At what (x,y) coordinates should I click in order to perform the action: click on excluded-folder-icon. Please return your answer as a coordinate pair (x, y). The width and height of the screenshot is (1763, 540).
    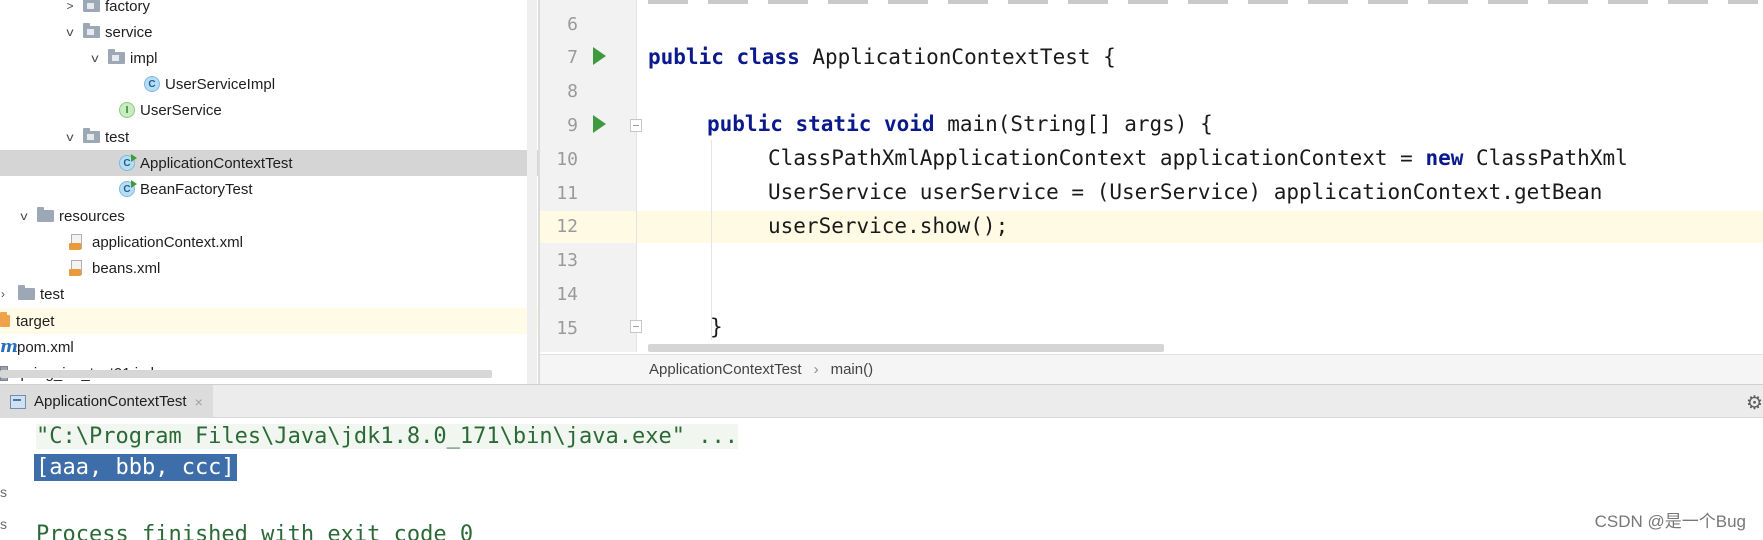
    Looking at the image, I should click on (5, 319).